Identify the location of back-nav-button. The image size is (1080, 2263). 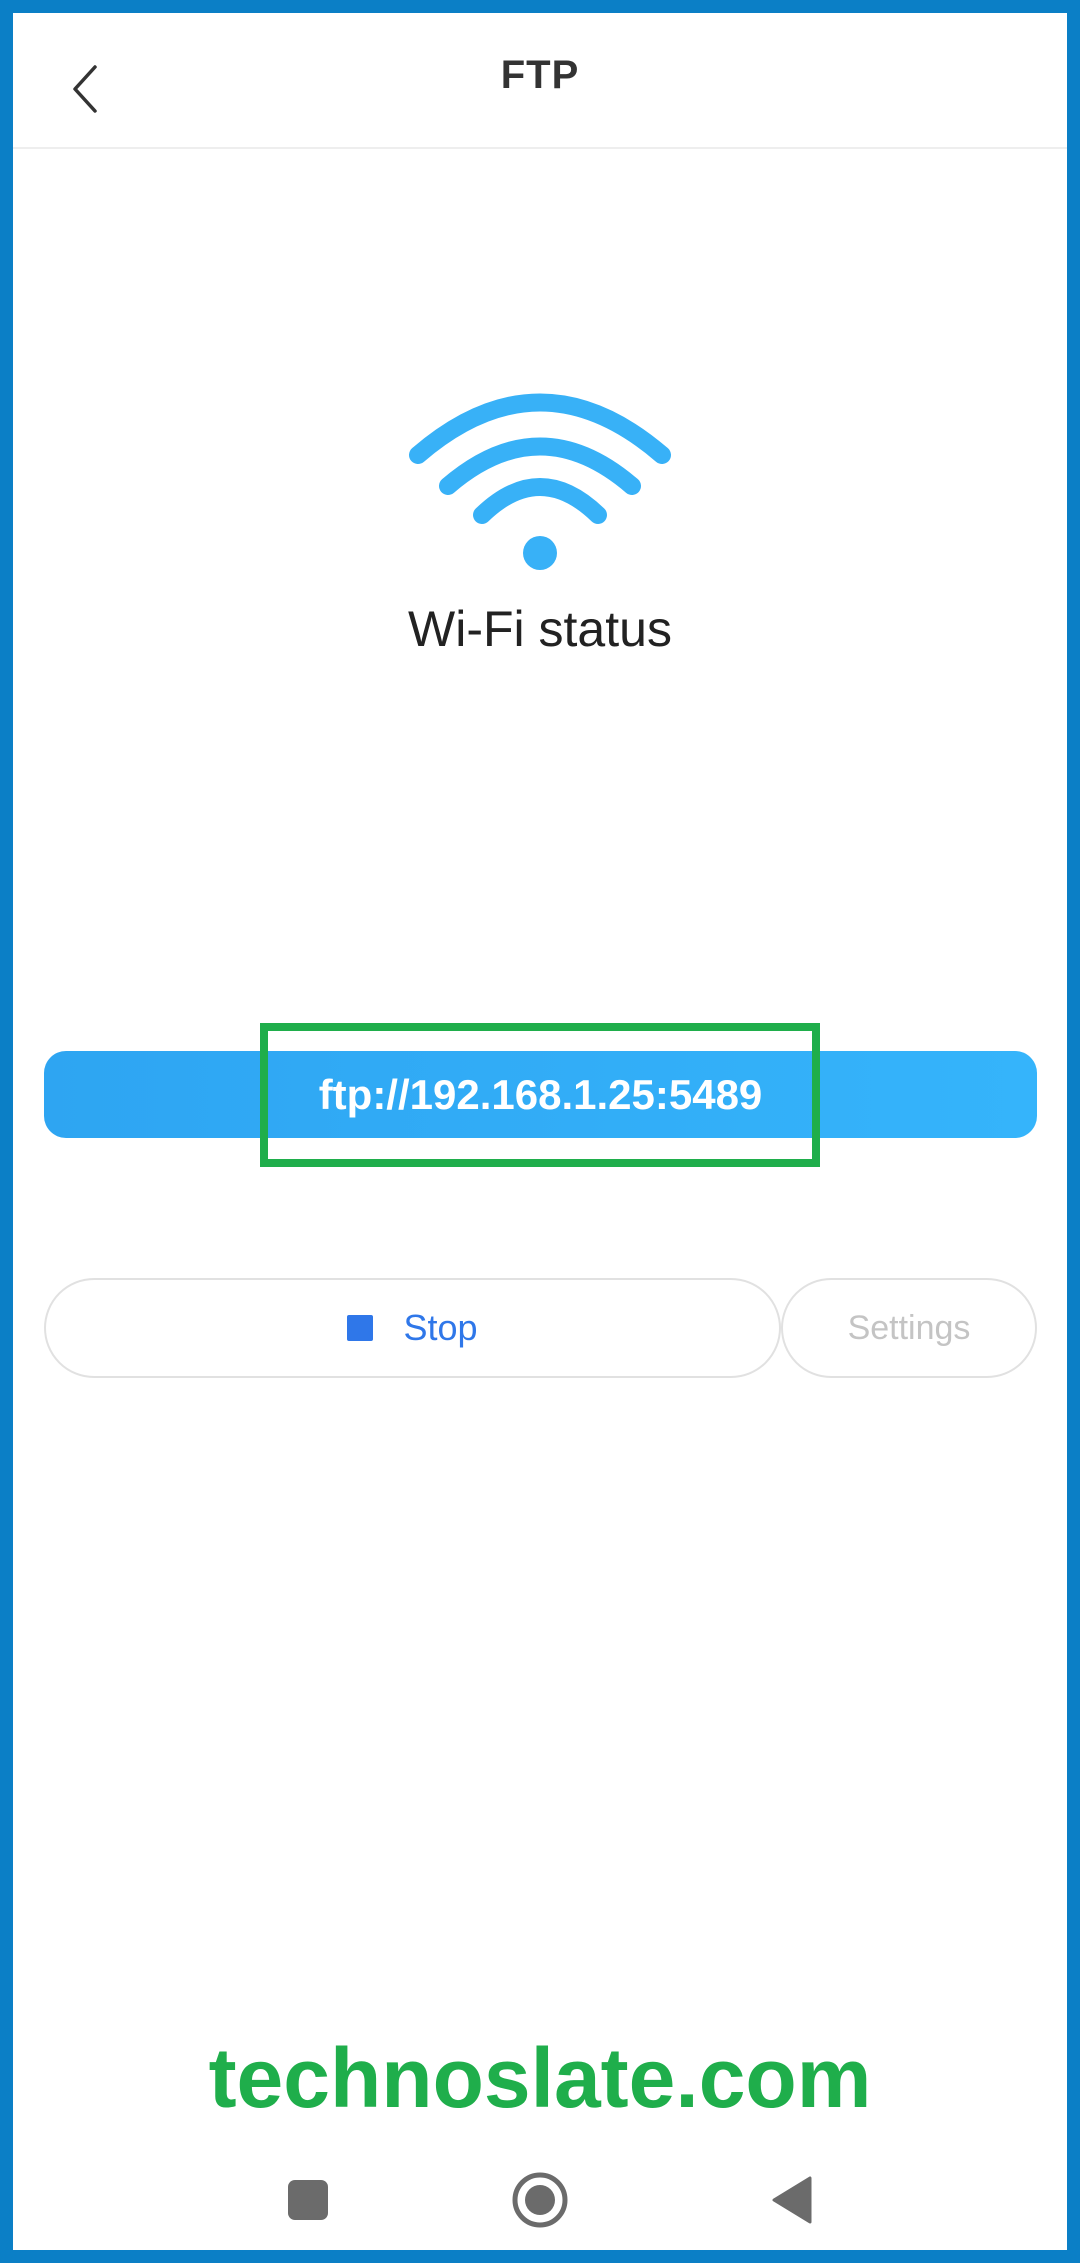
(792, 2200).